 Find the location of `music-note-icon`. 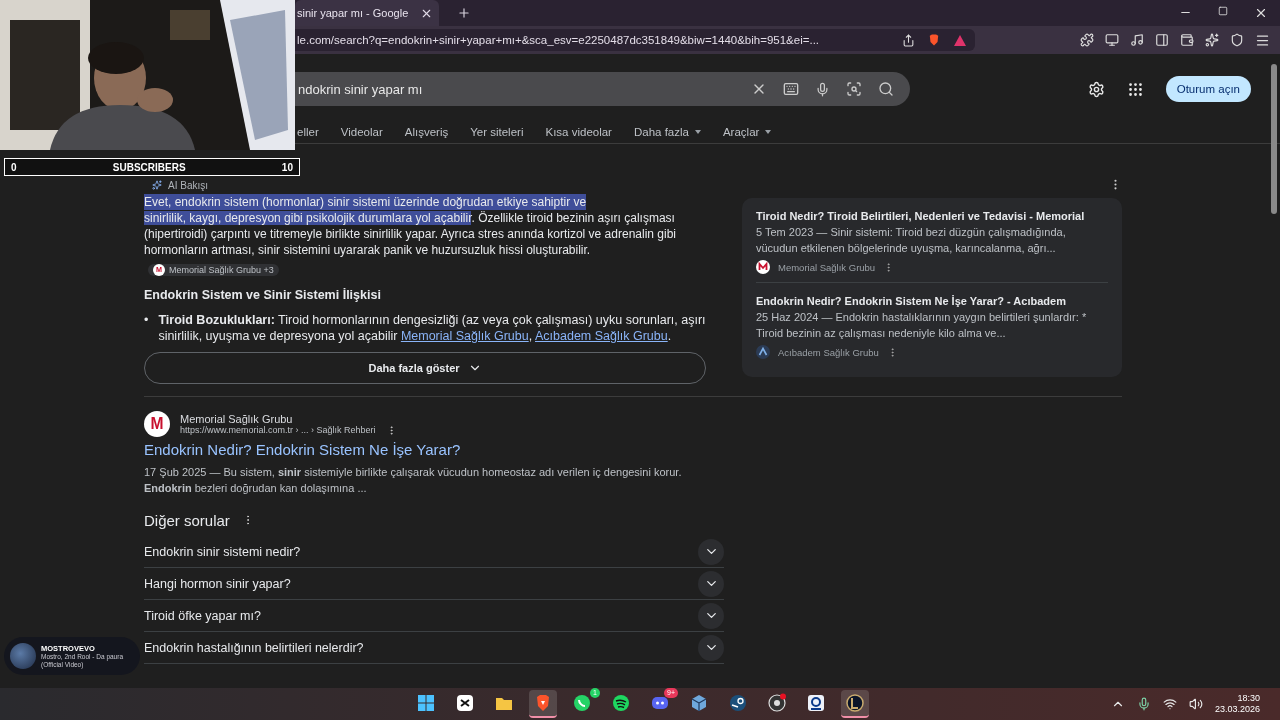

music-note-icon is located at coordinates (1137, 39).